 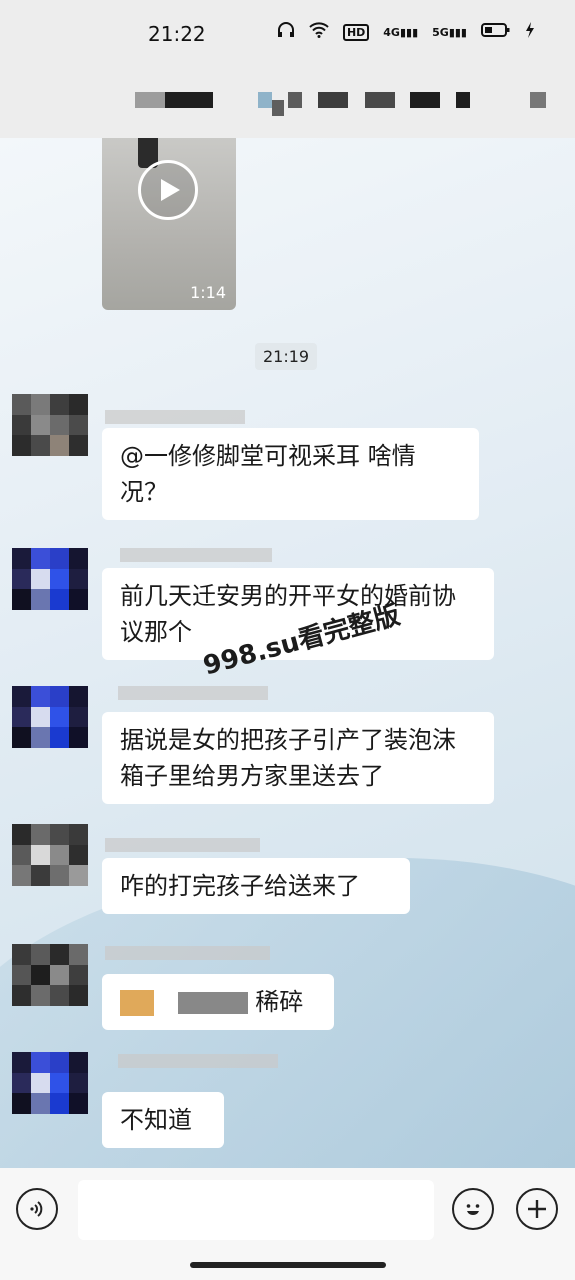 I want to click on play-icon, so click(x=170, y=190).